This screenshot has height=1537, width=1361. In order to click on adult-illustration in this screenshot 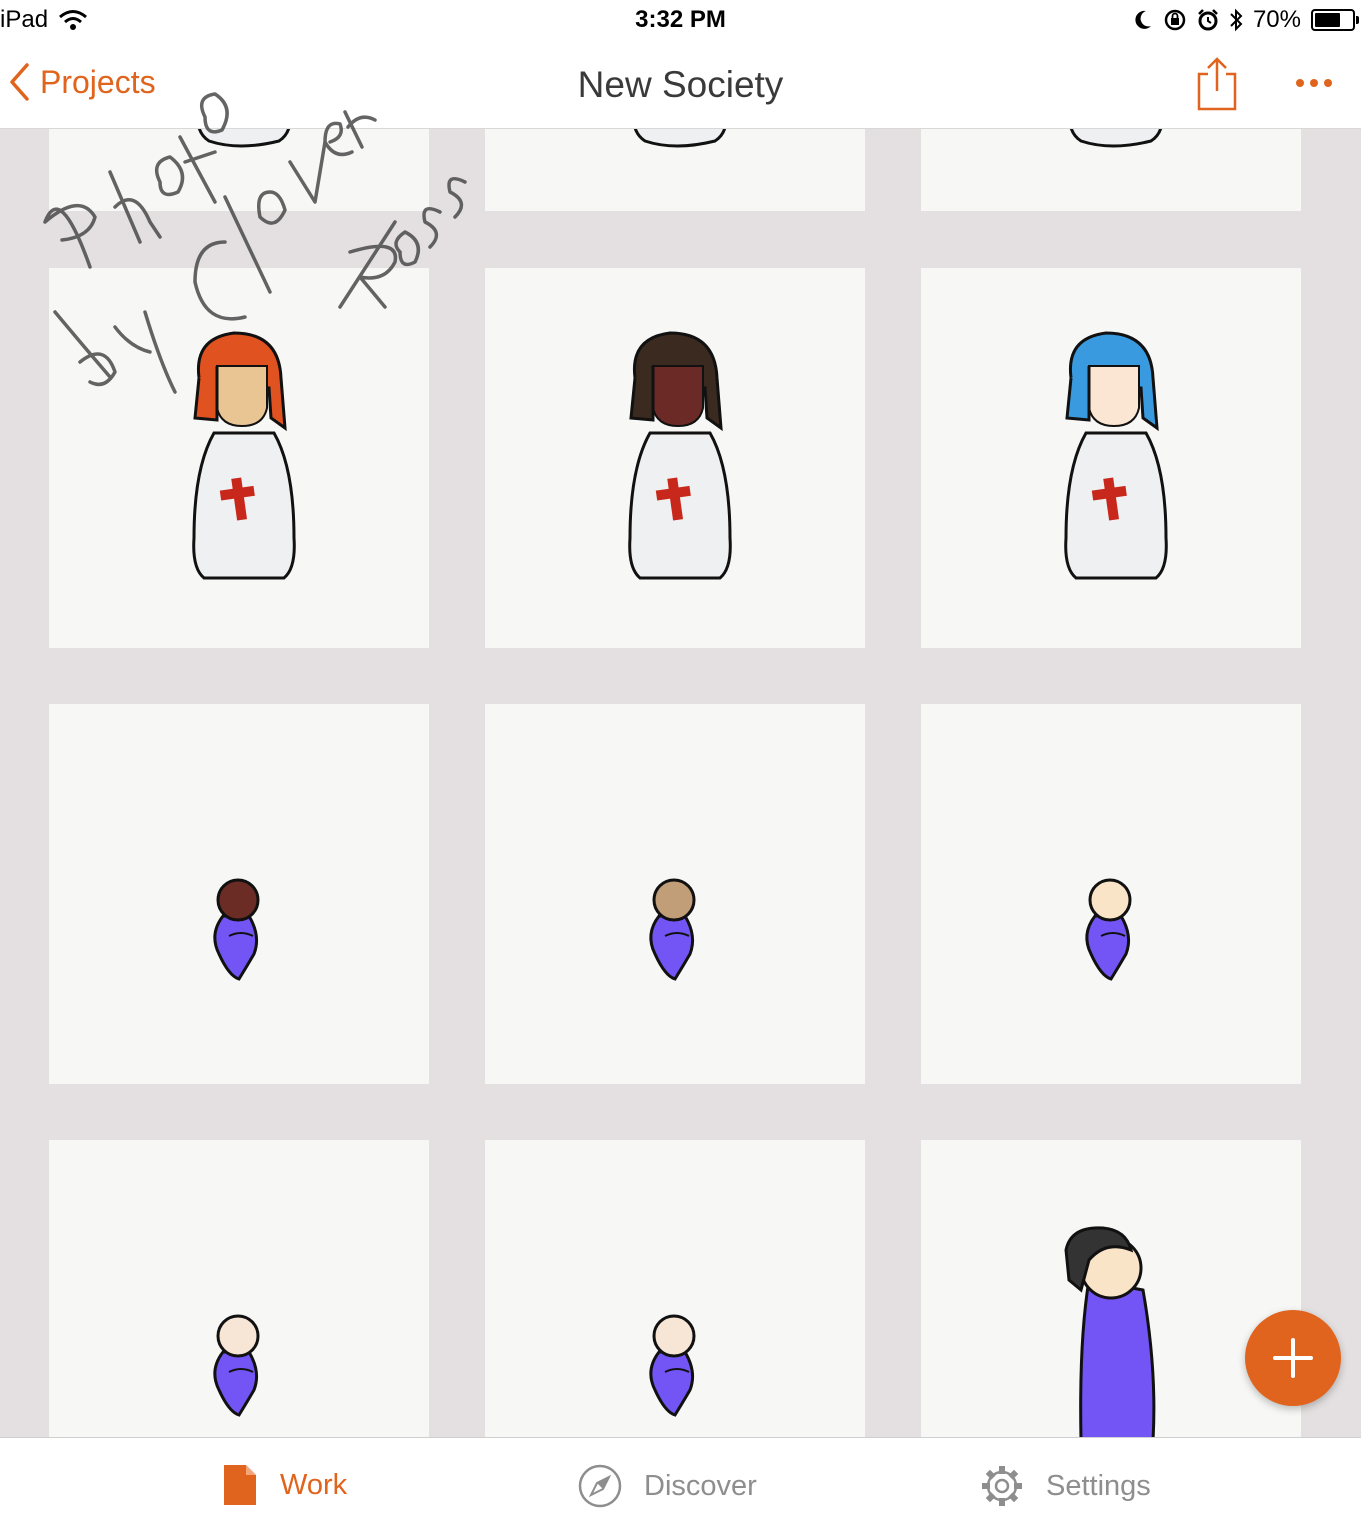, I will do `click(1110, 1331)`.